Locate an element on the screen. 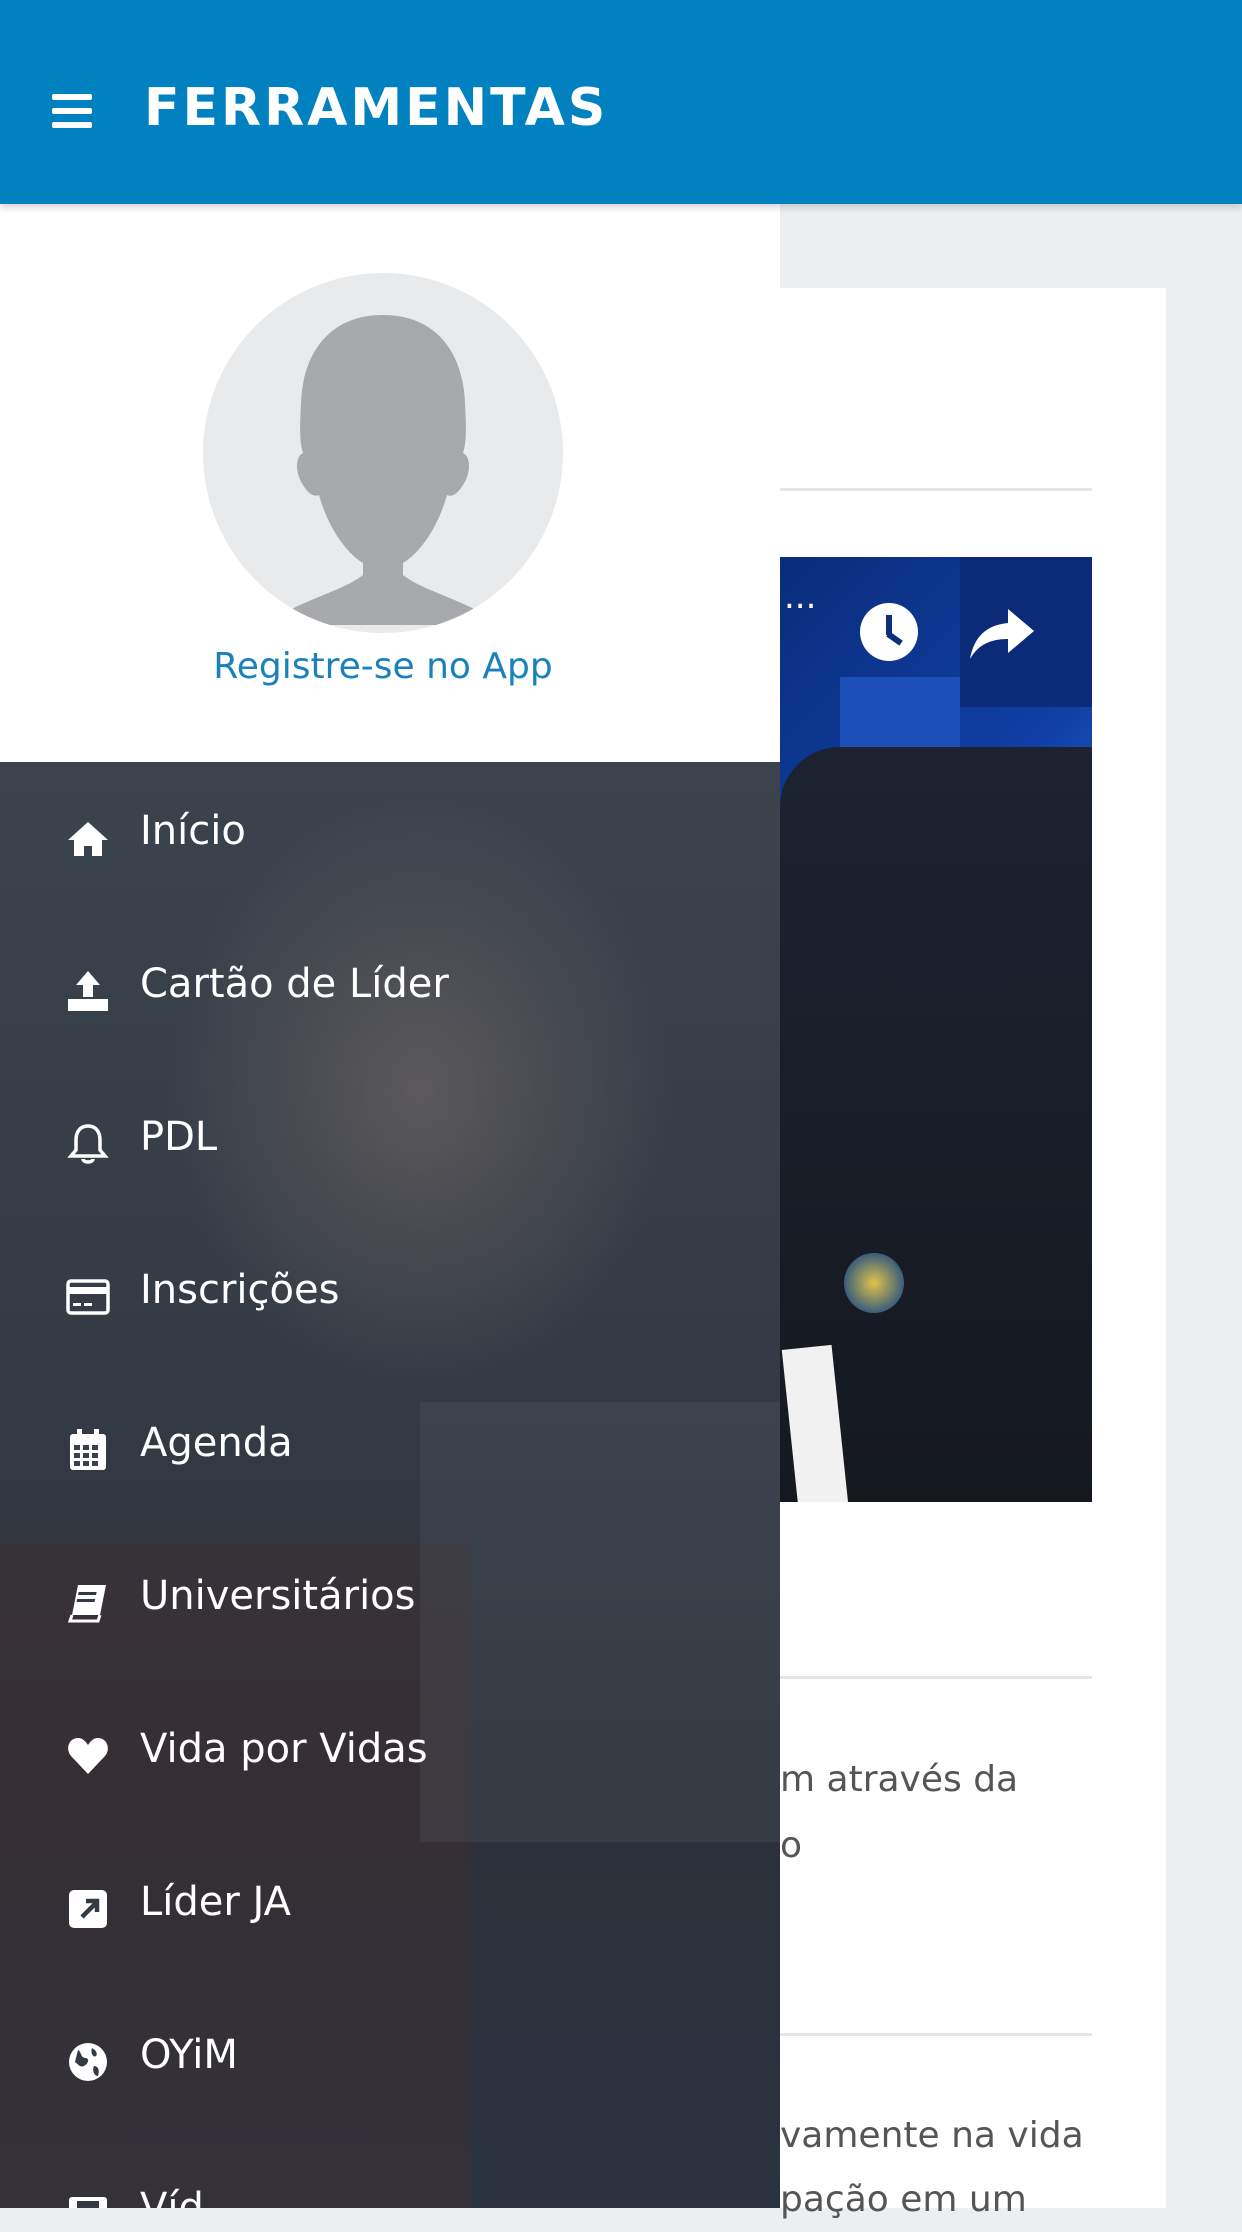 The width and height of the screenshot is (1242, 2232). menu-item-videos: Víd is located at coordinates (390, 2173).